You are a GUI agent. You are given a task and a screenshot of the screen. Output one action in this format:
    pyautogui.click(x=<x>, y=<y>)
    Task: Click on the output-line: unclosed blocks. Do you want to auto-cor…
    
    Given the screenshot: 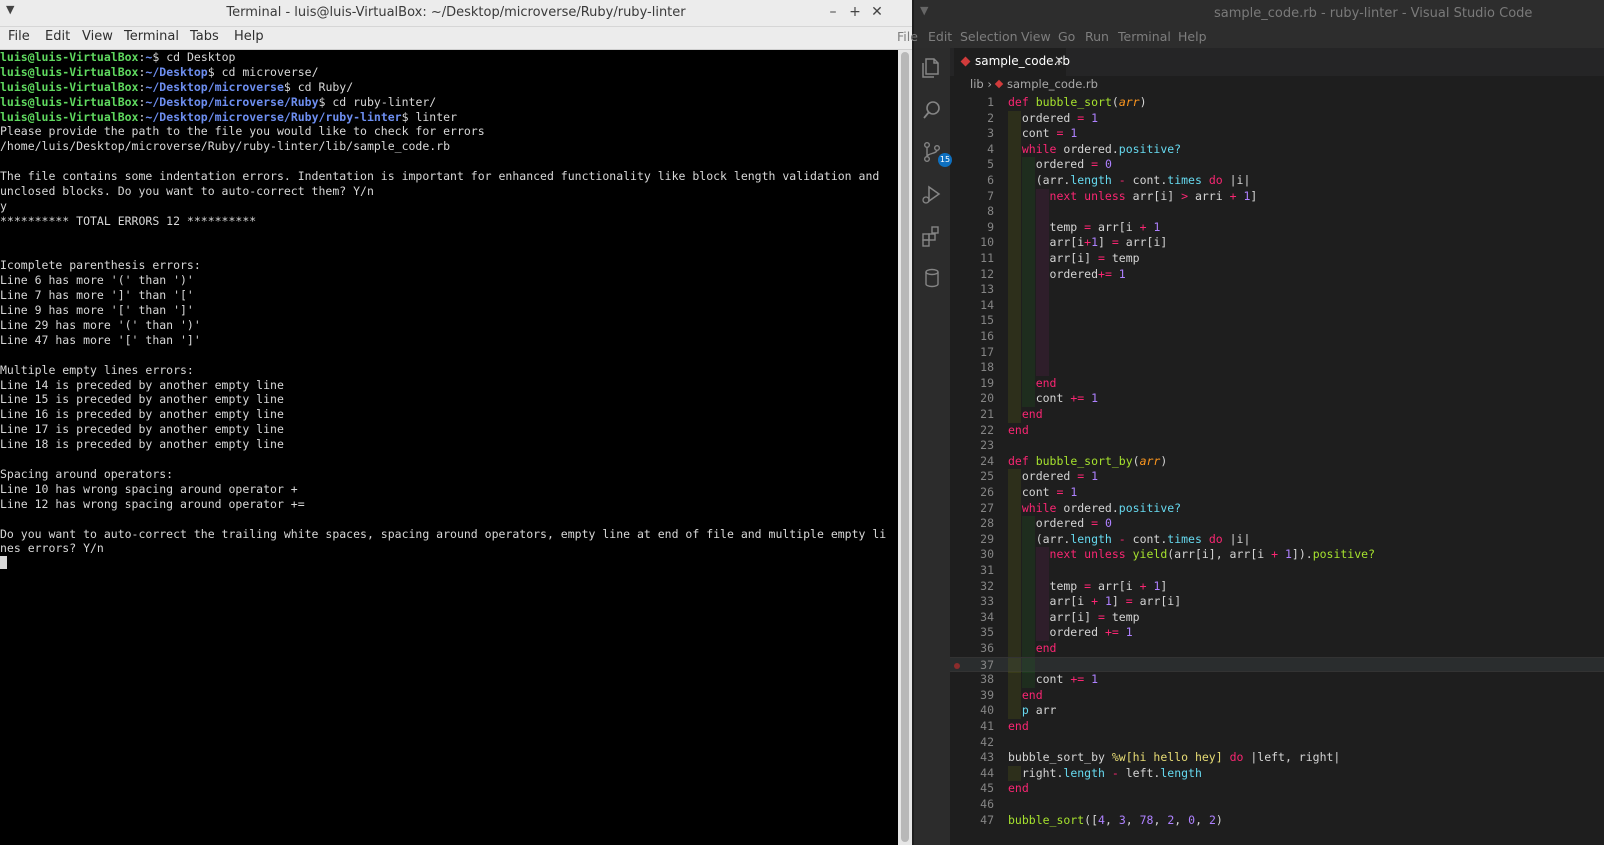 What is the action you would take?
    pyautogui.click(x=187, y=191)
    